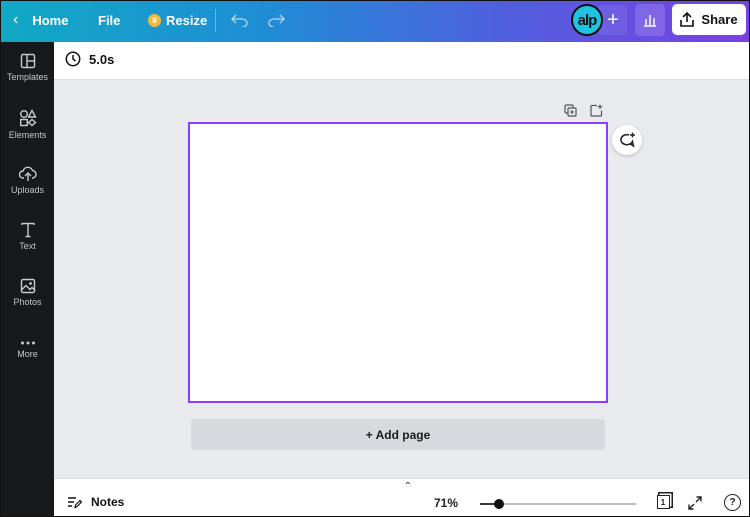  I want to click on page-count: 1, so click(663, 502).